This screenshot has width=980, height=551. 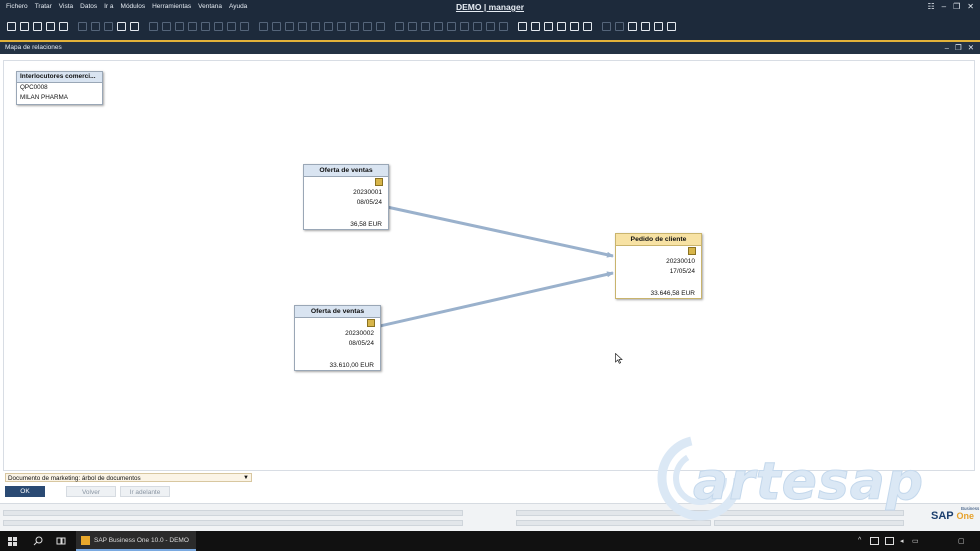 I want to click on taskbar-app-label: SAP Business One 10.0 - DEMO, so click(x=141, y=540).